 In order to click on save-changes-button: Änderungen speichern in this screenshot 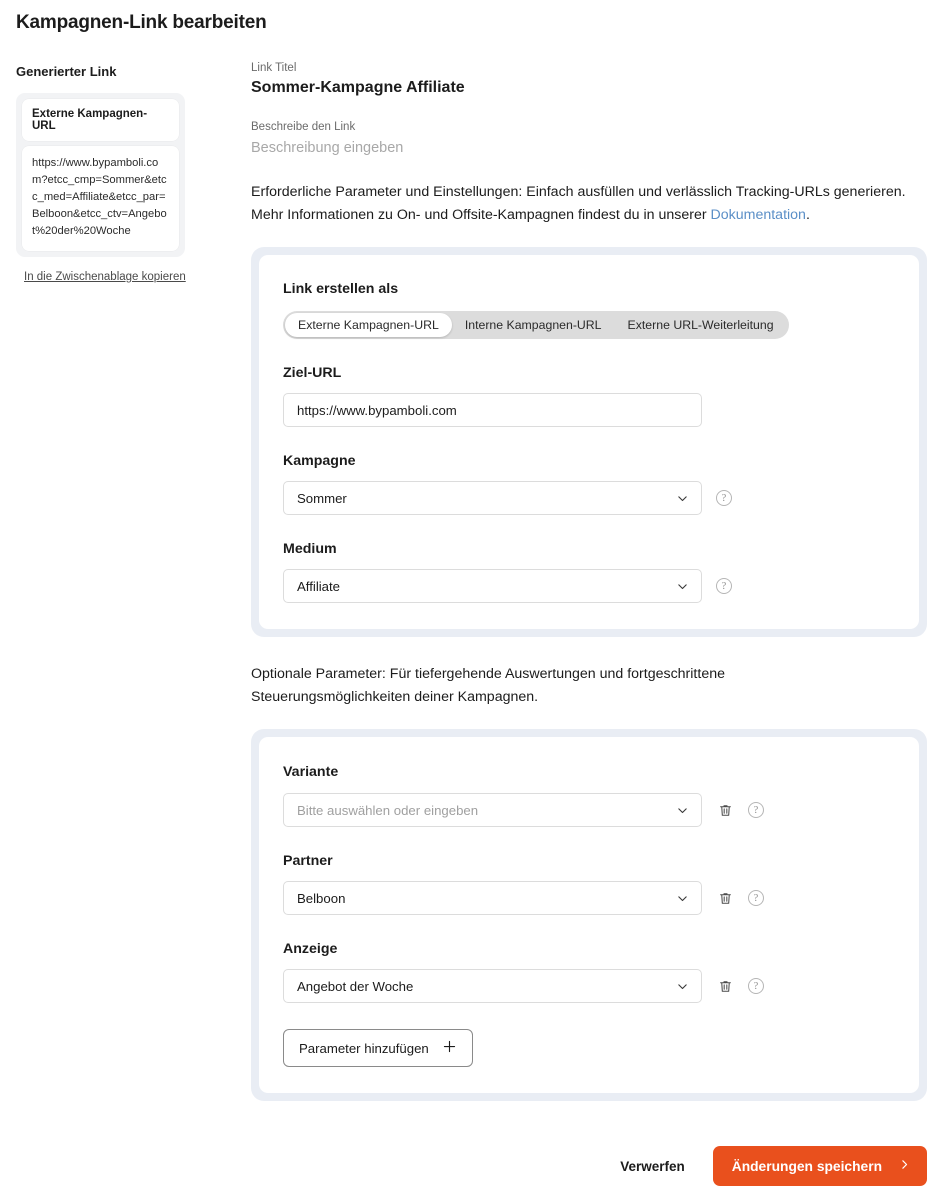, I will do `click(819, 1166)`.